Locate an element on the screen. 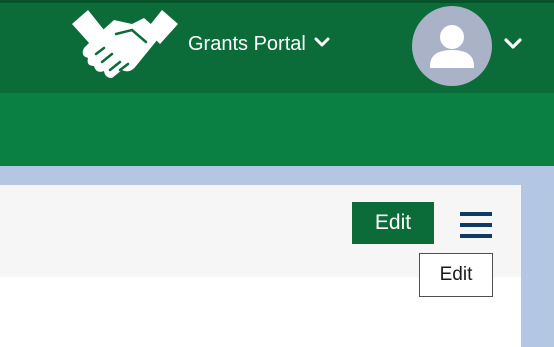 Image resolution: width=554 pixels, height=347 pixels. hamburger-menu-icon is located at coordinates (476, 225).